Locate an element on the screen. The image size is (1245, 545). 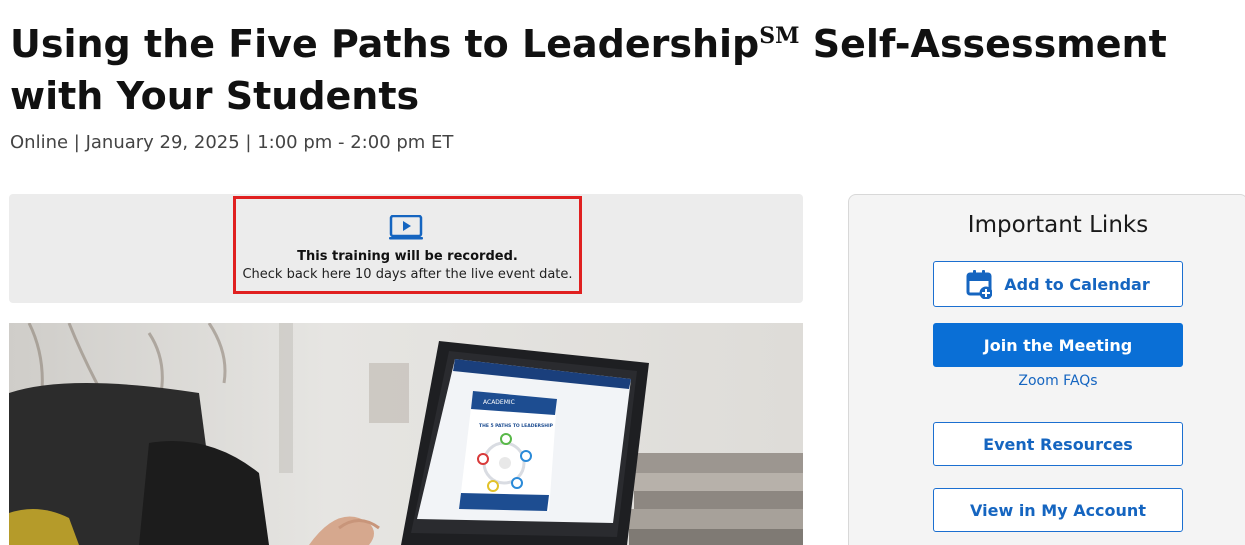
important-links-title: Important Links is located at coordinates (1058, 225).